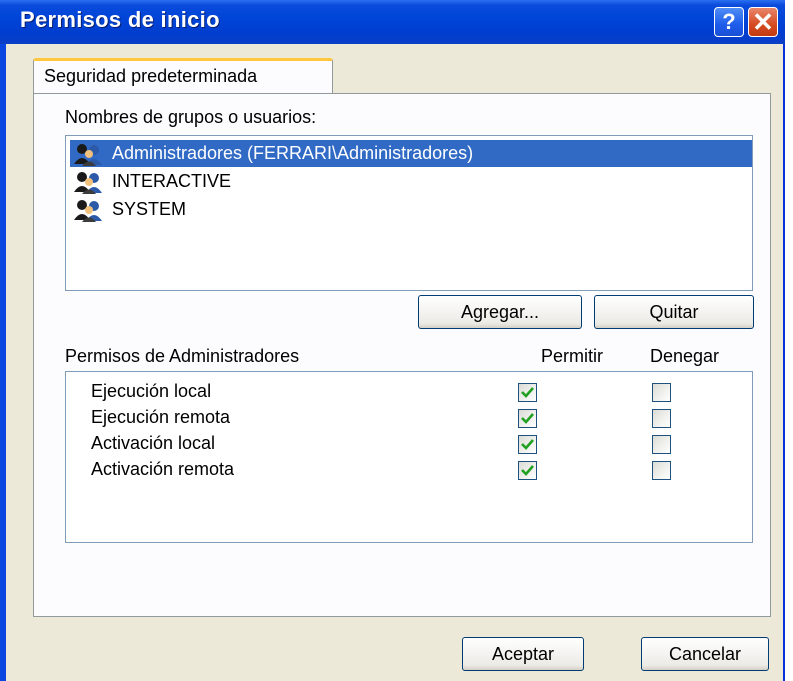 Image resolution: width=793 pixels, height=681 pixels. I want to click on tab-default-security: Seguridad predeterminada, so click(183, 76).